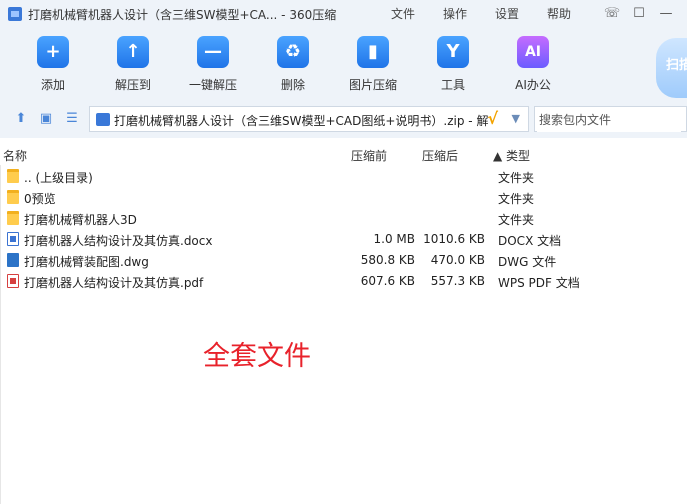 Image resolution: width=687 pixels, height=504 pixels. Describe the element at coordinates (457, 260) in the screenshot. I see `original-size: 470.0 KB` at that location.